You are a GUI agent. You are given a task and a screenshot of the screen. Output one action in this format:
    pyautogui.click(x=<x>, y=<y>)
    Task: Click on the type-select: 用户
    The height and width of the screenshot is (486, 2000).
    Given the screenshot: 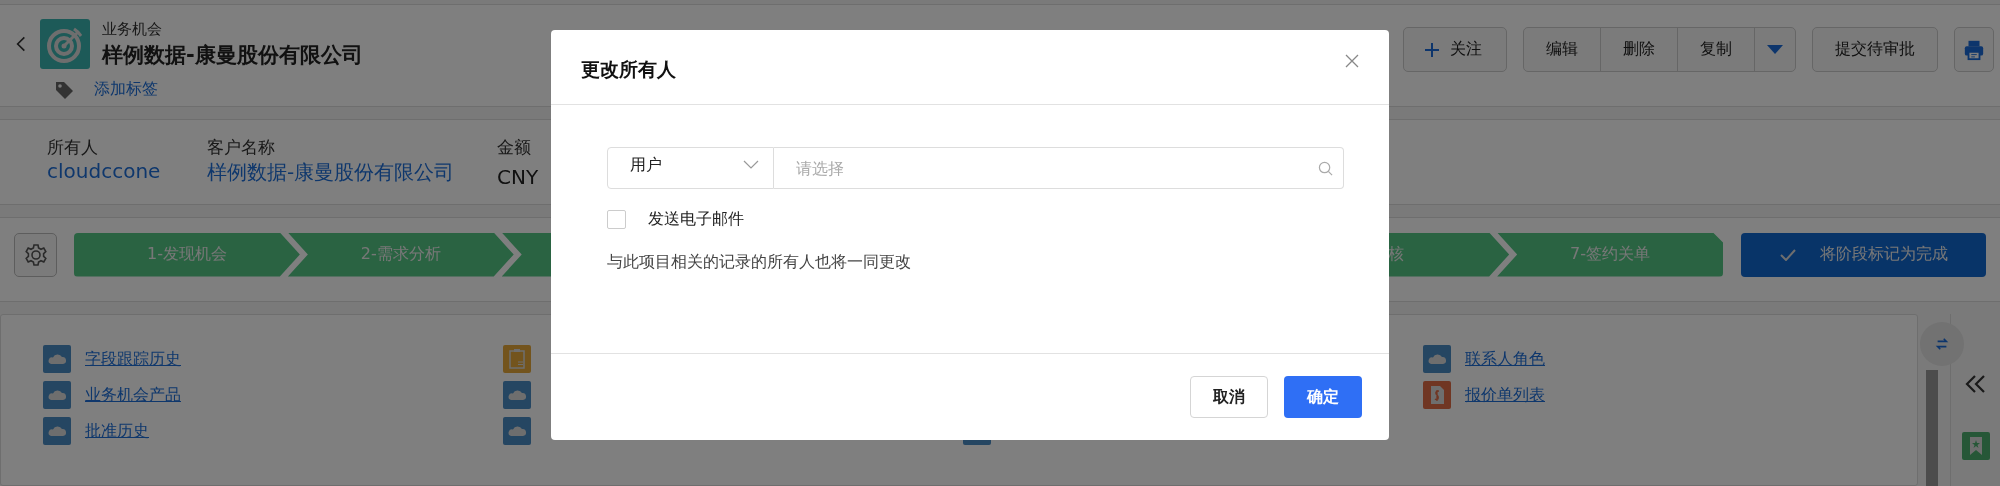 What is the action you would take?
    pyautogui.click(x=690, y=168)
    